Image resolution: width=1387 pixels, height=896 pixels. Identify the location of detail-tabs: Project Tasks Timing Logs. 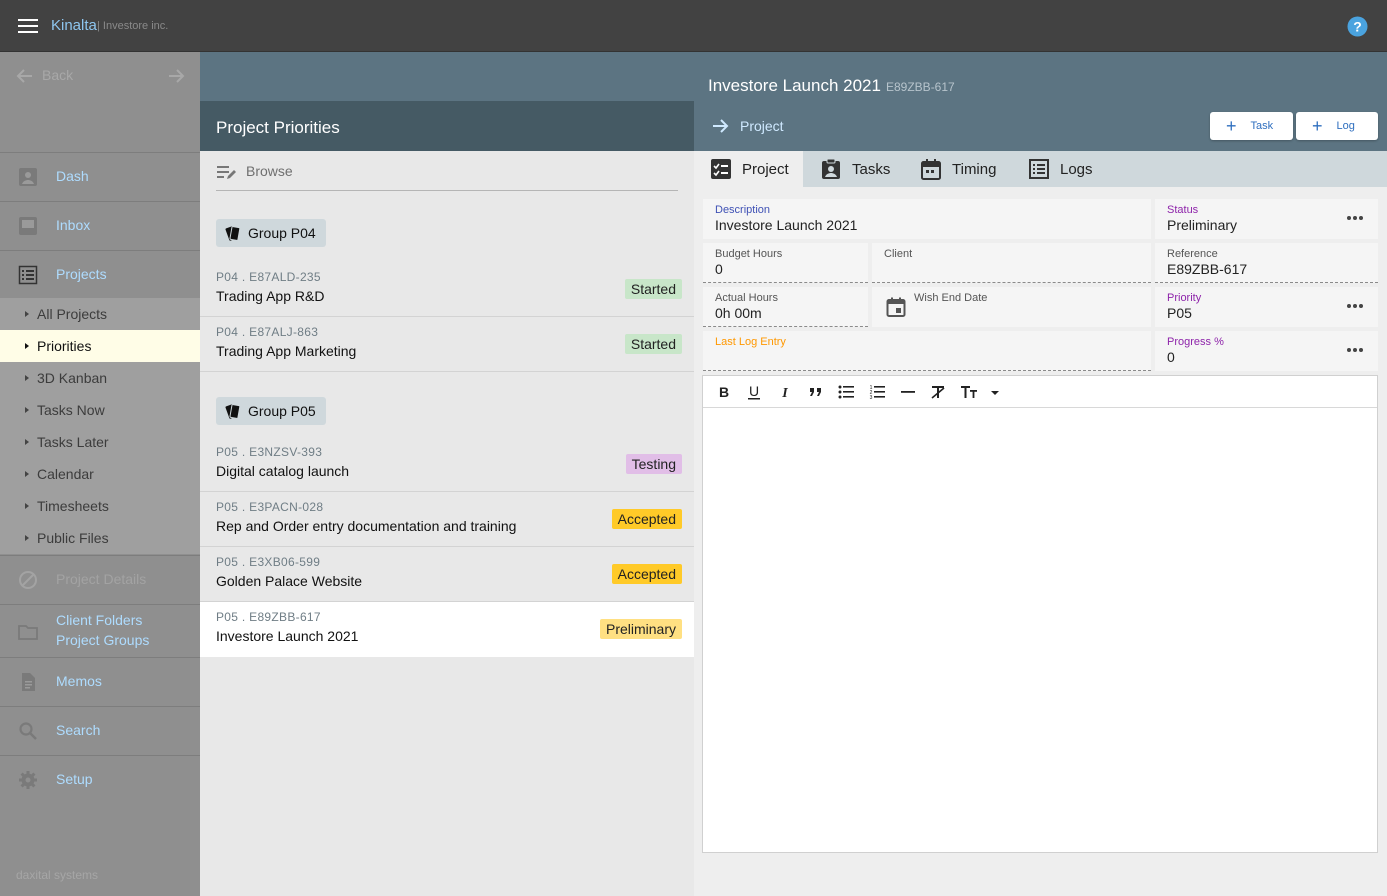
(1040, 169).